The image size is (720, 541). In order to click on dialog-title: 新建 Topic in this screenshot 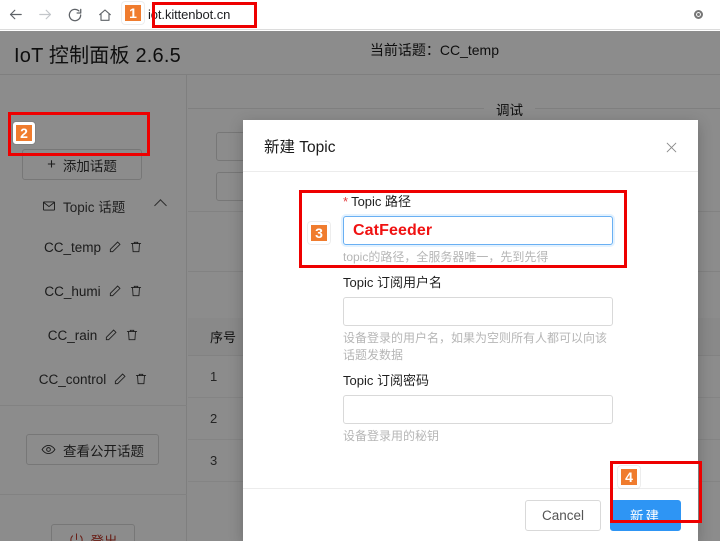, I will do `click(300, 147)`.